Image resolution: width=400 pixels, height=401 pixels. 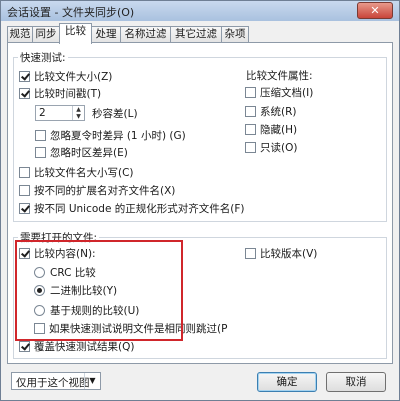 I want to click on align-ext-checkbox: 按不同的扩展名对齐文件名(X), so click(x=97, y=190).